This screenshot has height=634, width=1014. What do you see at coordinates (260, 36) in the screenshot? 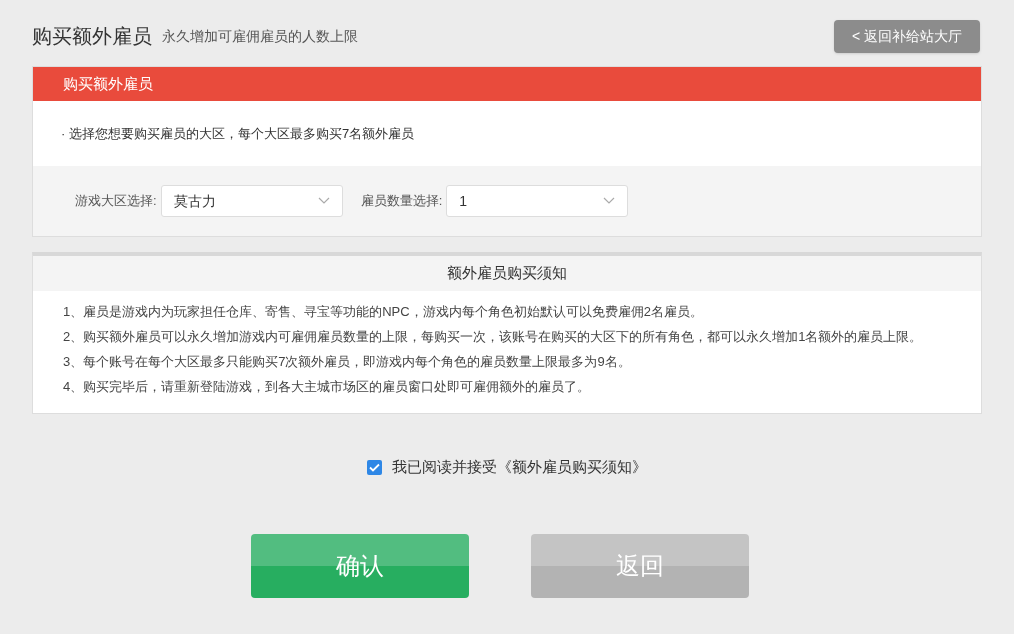
I see `page-subtitle: 永久增加可雇佣雇员的人数上限` at bounding box center [260, 36].